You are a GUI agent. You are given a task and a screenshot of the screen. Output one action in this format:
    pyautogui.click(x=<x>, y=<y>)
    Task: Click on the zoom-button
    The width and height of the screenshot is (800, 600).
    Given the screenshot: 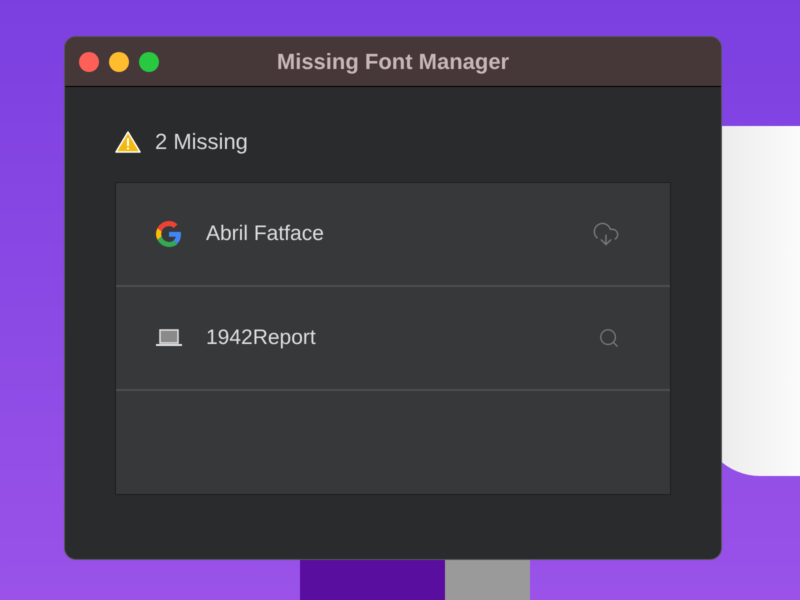 What is the action you would take?
    pyautogui.click(x=149, y=62)
    